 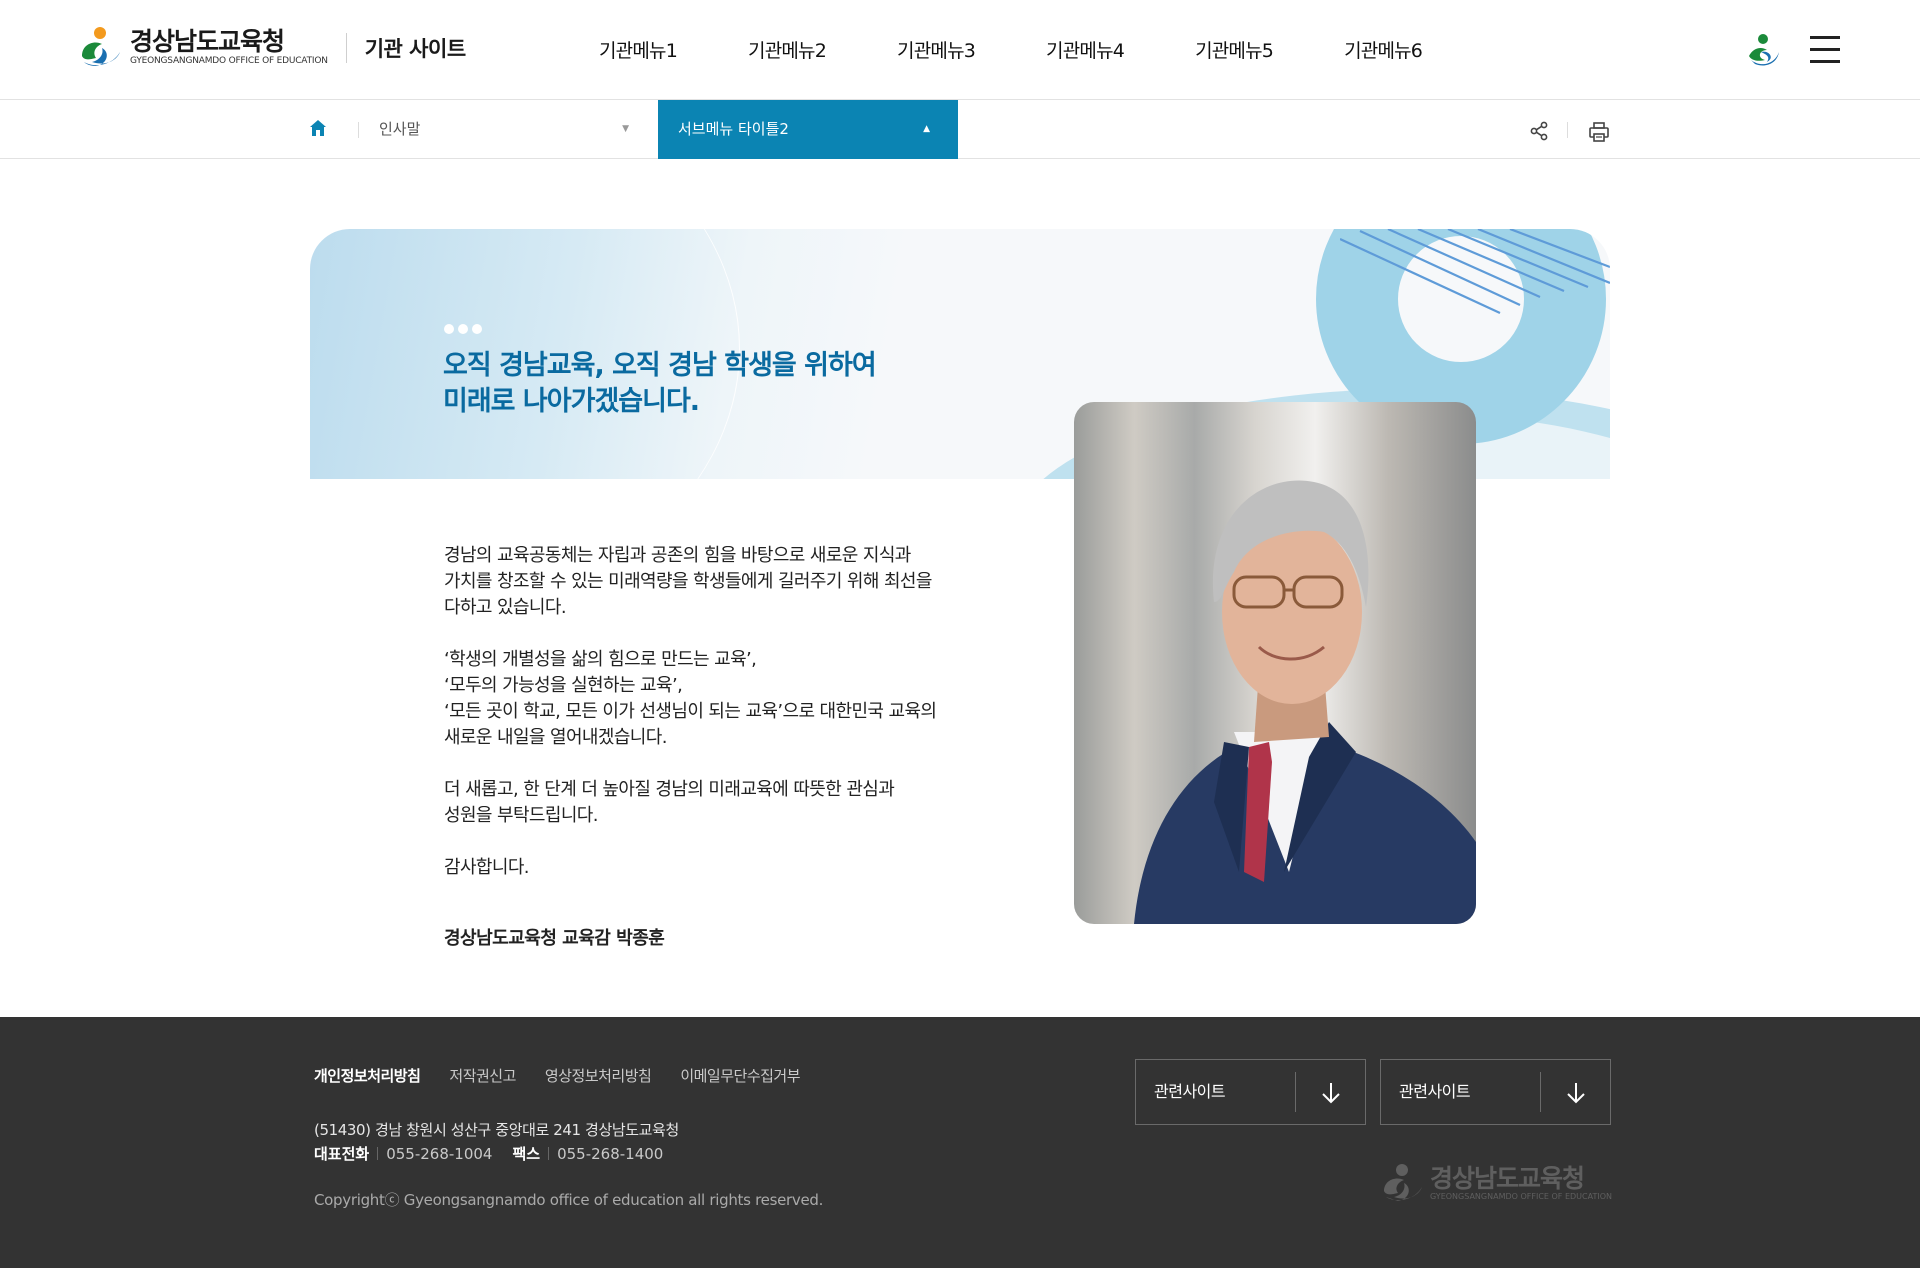 I want to click on main-nav: 기관메뉴1 기관메뉴2 기관메뉴3 기관메뉴4 기관메뉴5 기관메뉴6, so click(x=1046, y=49).